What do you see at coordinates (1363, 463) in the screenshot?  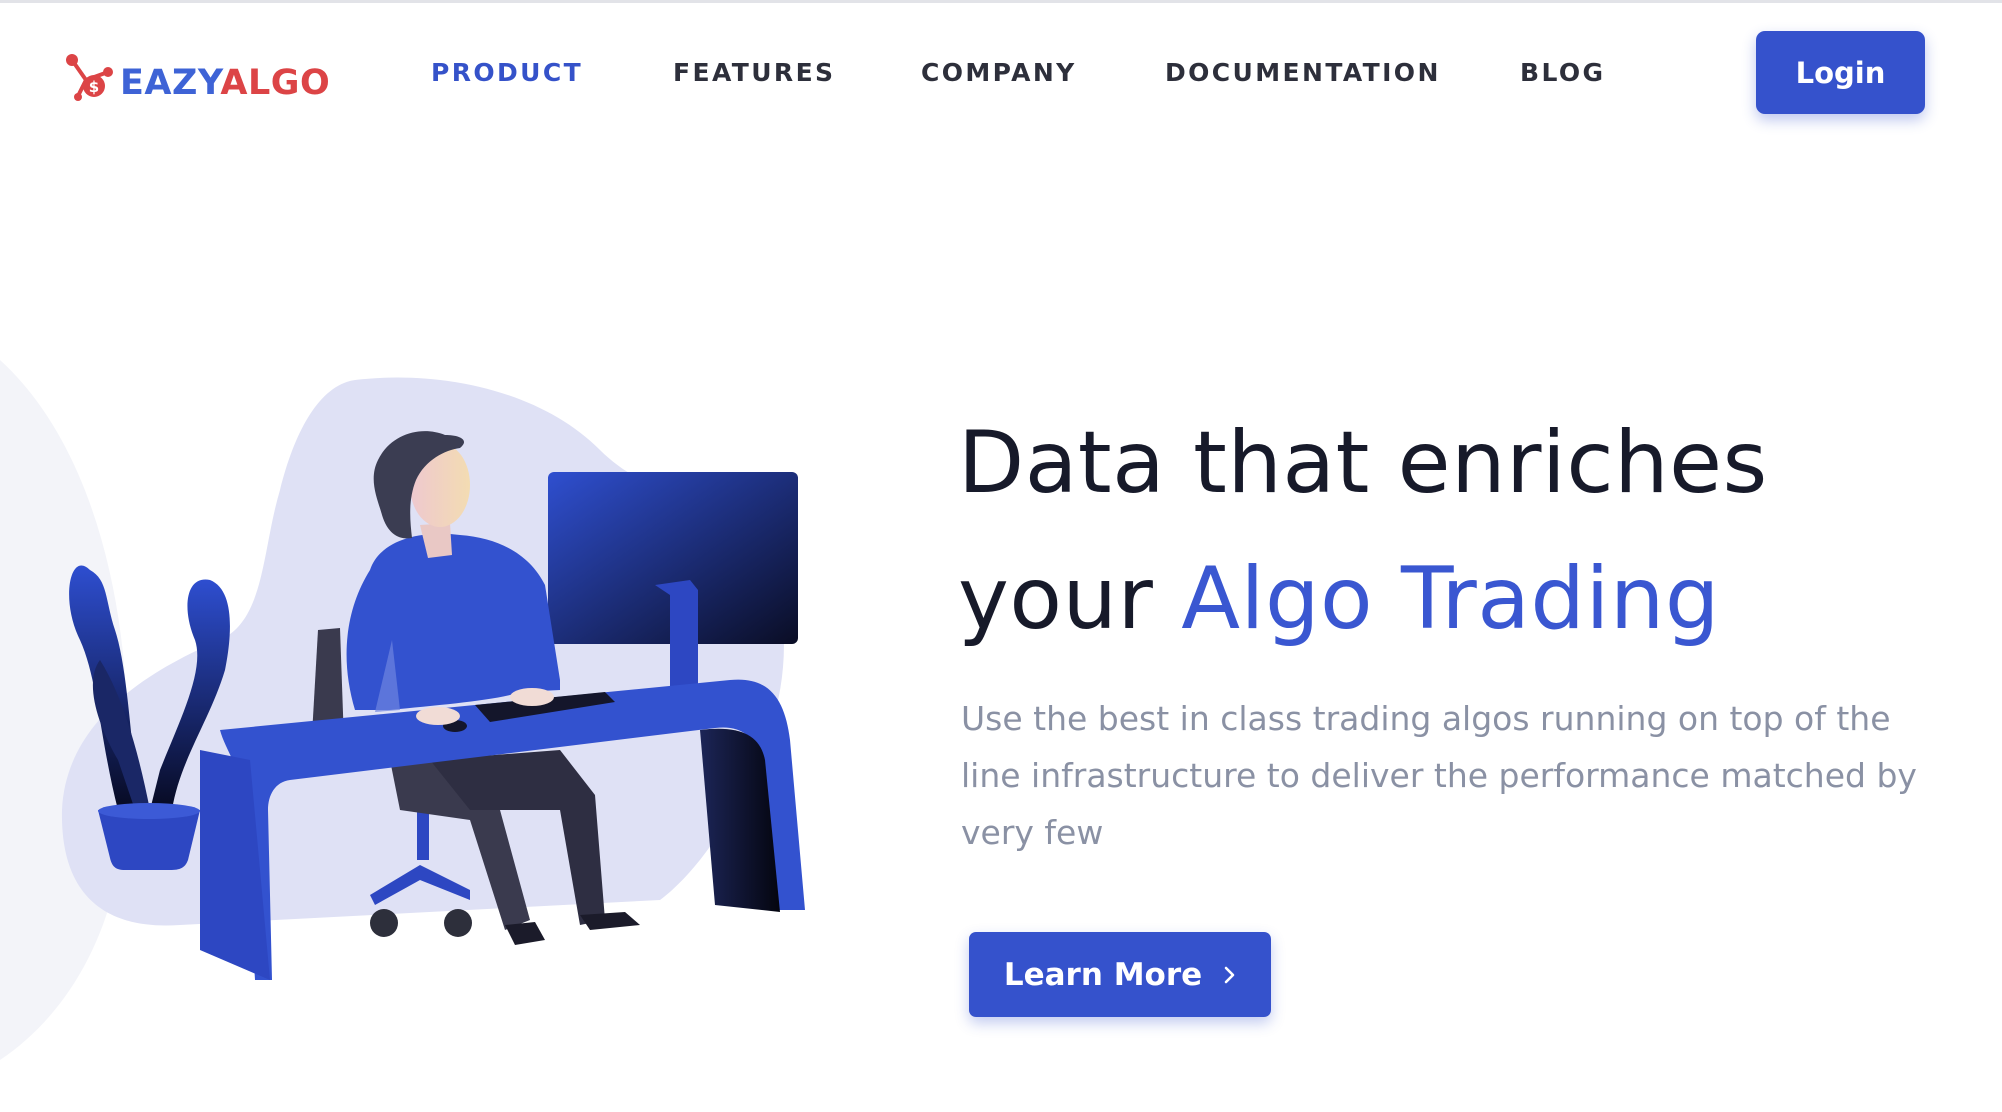 I see `headline-line-1: Data that enriches` at bounding box center [1363, 463].